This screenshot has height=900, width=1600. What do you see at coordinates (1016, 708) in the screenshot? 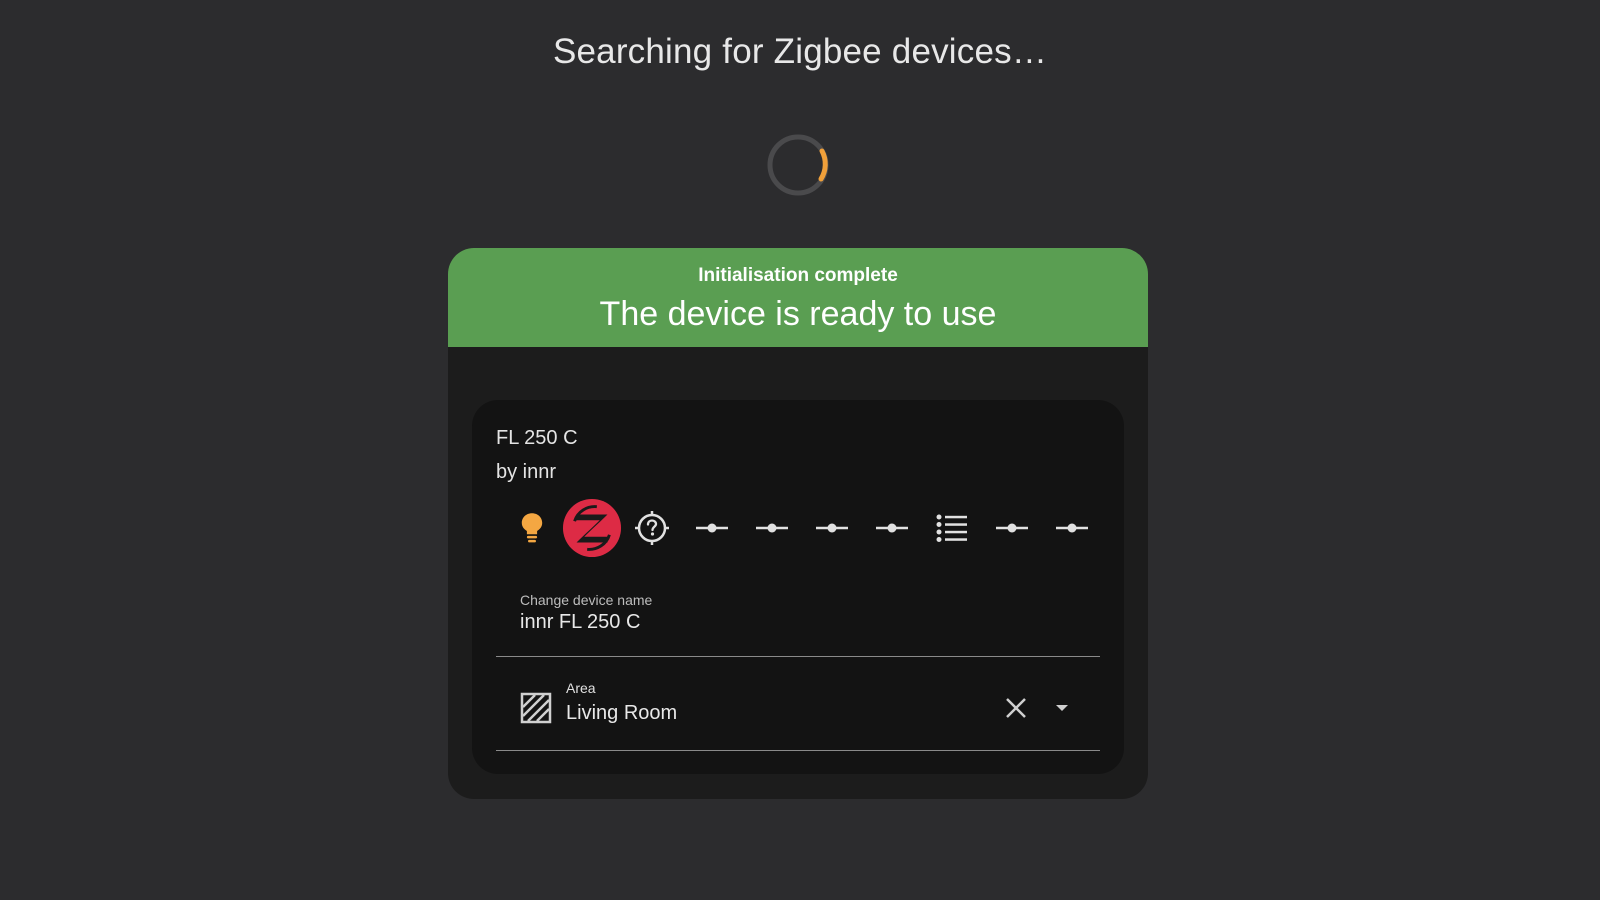
I see `close-icon` at bounding box center [1016, 708].